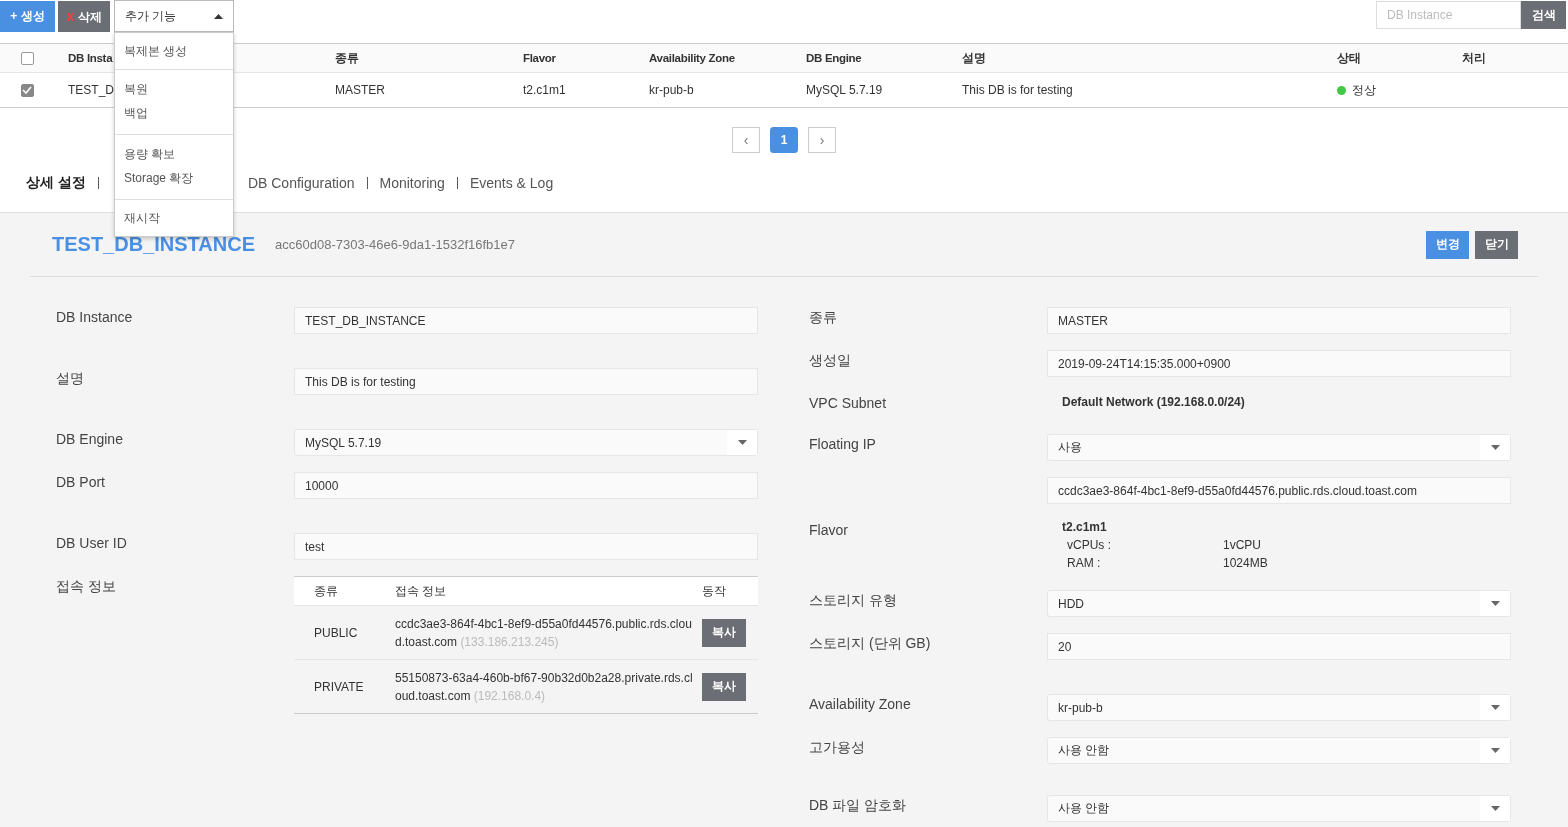 This screenshot has height=827, width=1568. I want to click on menu-item: 복제본 생성, so click(174, 51).